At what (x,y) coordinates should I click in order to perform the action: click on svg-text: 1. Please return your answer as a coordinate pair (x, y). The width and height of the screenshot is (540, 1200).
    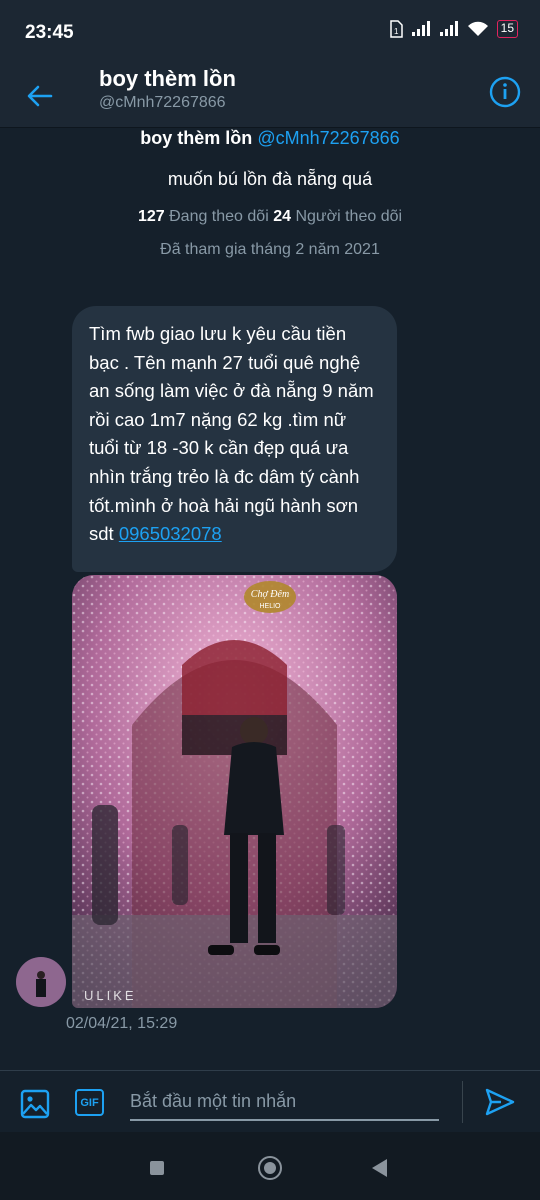
    Looking at the image, I should click on (396, 31).